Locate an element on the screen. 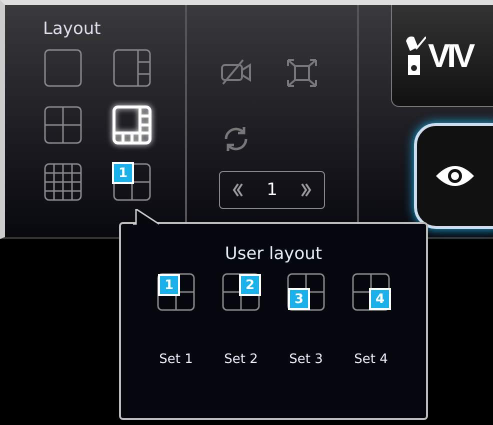 The width and height of the screenshot is (493, 425). set-badge: 4 is located at coordinates (380, 299).